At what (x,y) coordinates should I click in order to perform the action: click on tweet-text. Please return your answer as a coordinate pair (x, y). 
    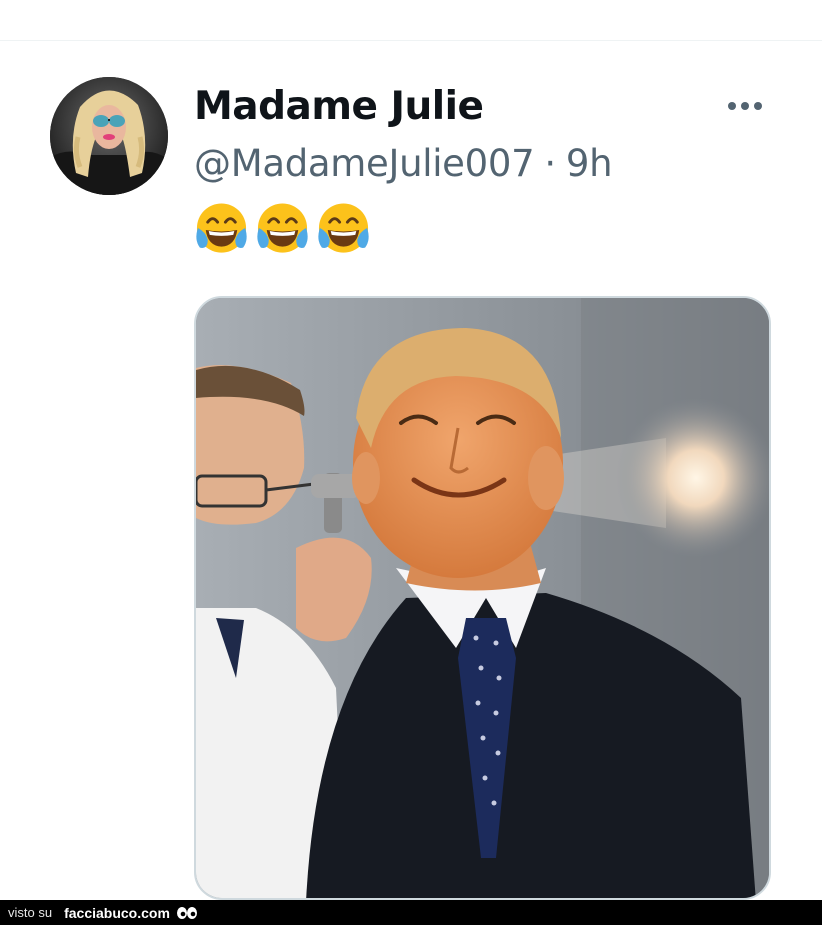
    Looking at the image, I should click on (282, 232).